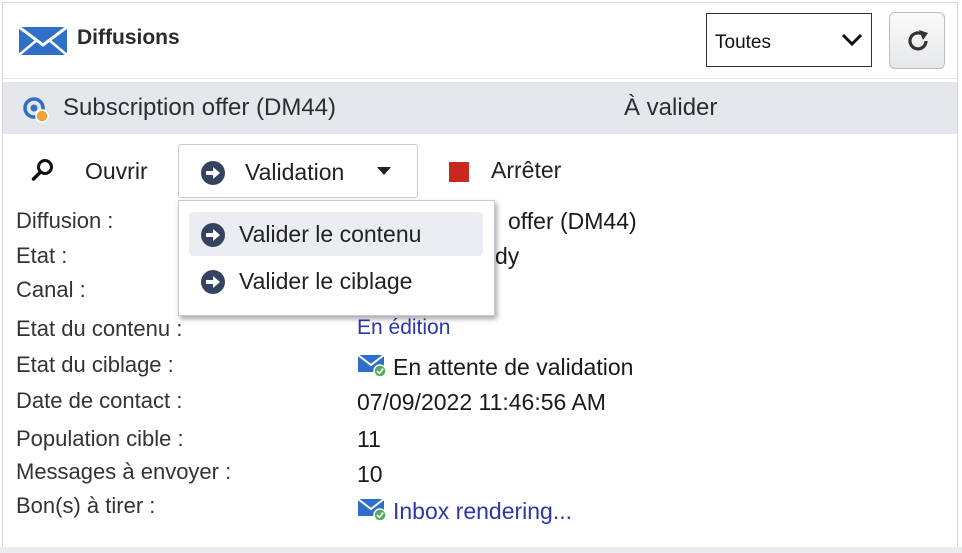 This screenshot has width=962, height=553. I want to click on content-state-label: Etat du contenu :, so click(99, 328).